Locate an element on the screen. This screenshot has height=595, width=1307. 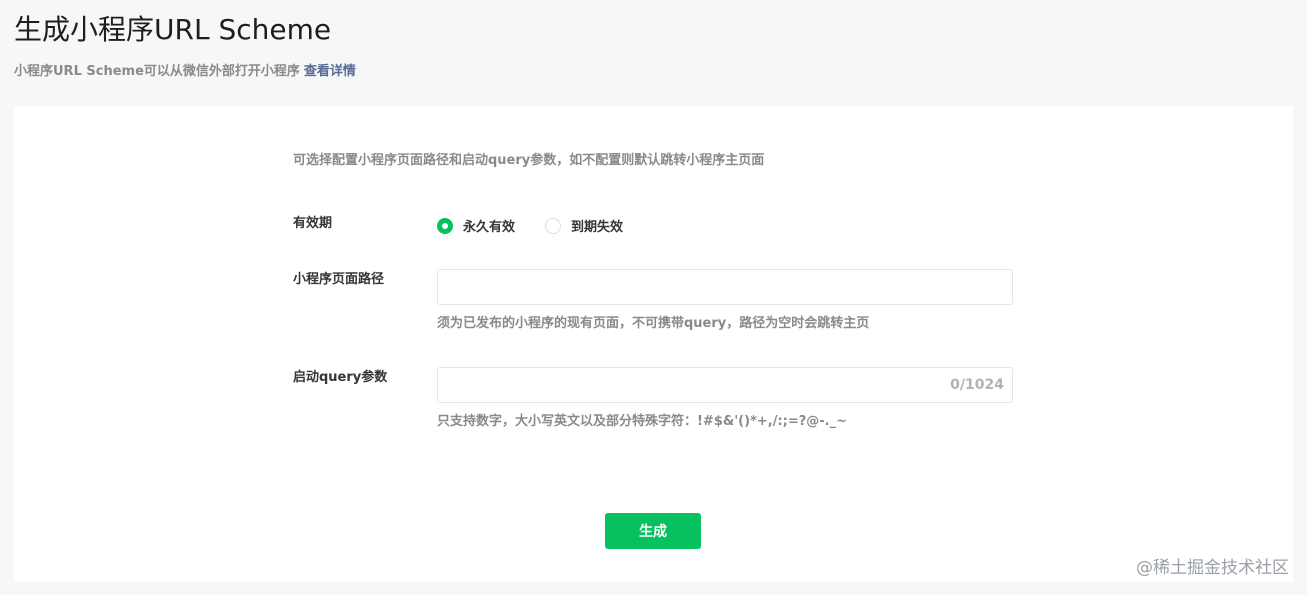
radio-expire-label: 到期失效 is located at coordinates (597, 227).